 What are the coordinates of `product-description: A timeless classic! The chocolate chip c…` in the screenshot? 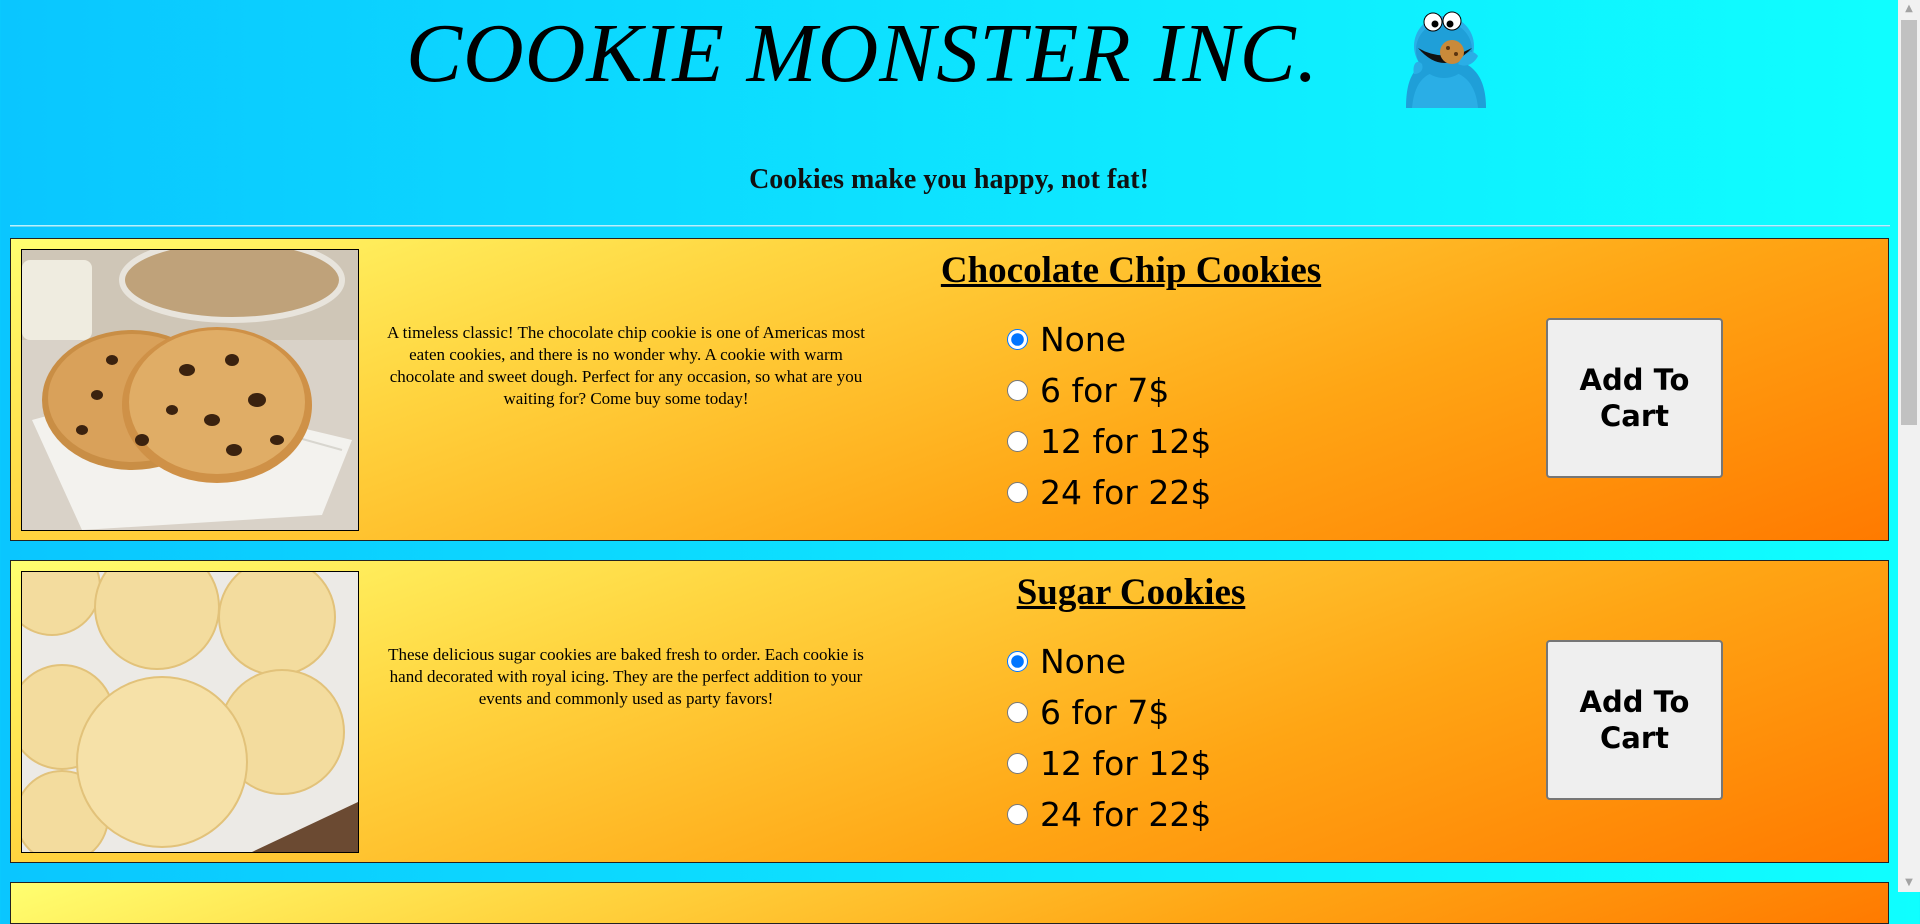 It's located at (626, 365).